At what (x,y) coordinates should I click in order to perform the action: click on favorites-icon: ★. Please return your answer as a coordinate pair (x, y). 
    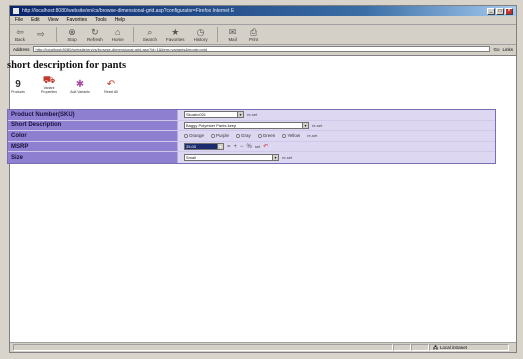
    Looking at the image, I should click on (175, 31).